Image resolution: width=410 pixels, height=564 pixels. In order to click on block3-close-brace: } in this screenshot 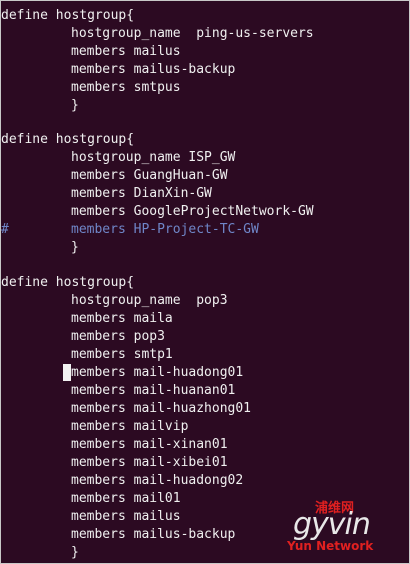, I will do `click(75, 552)`.